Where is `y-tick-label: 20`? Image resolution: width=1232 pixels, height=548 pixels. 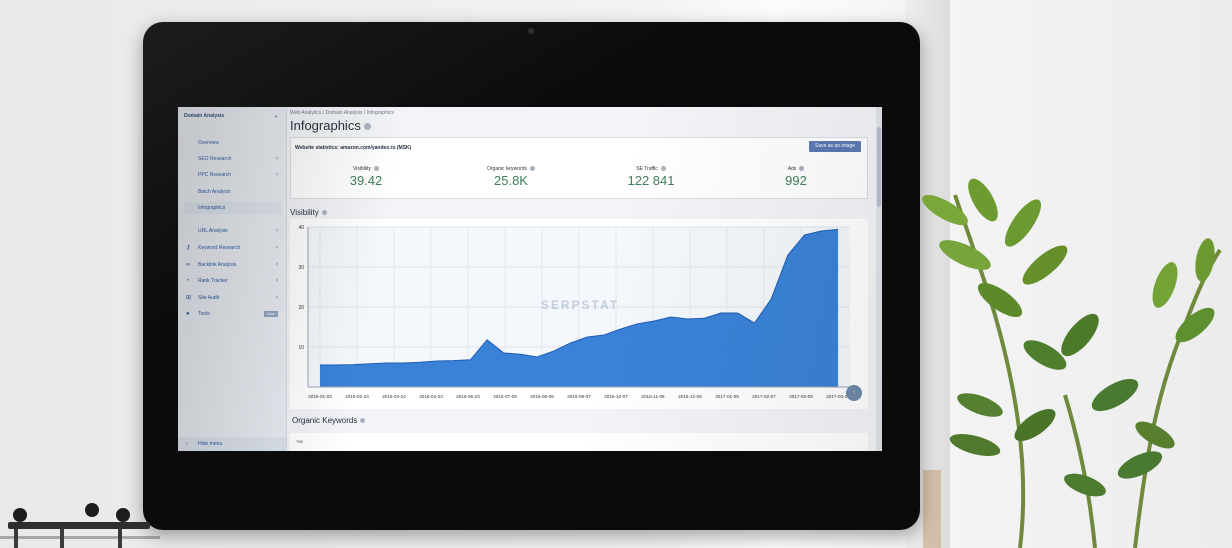
y-tick-label: 20 is located at coordinates (301, 308).